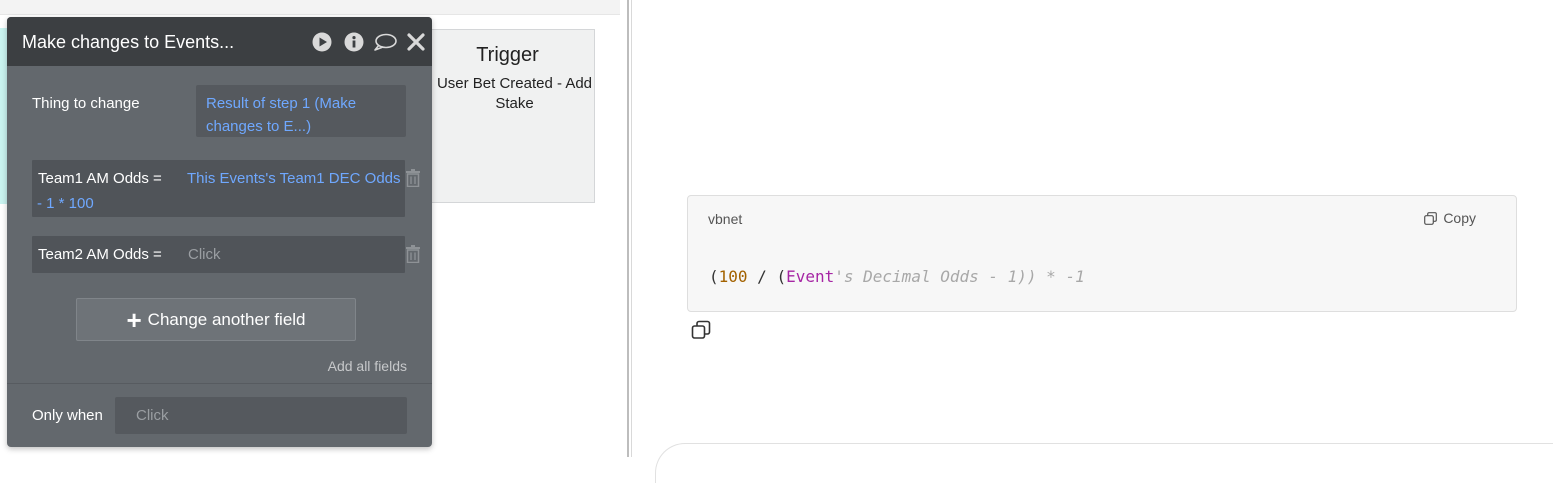 Image resolution: width=1553 pixels, height=483 pixels. Describe the element at coordinates (714, 276) in the screenshot. I see `code-token-paren: (` at that location.